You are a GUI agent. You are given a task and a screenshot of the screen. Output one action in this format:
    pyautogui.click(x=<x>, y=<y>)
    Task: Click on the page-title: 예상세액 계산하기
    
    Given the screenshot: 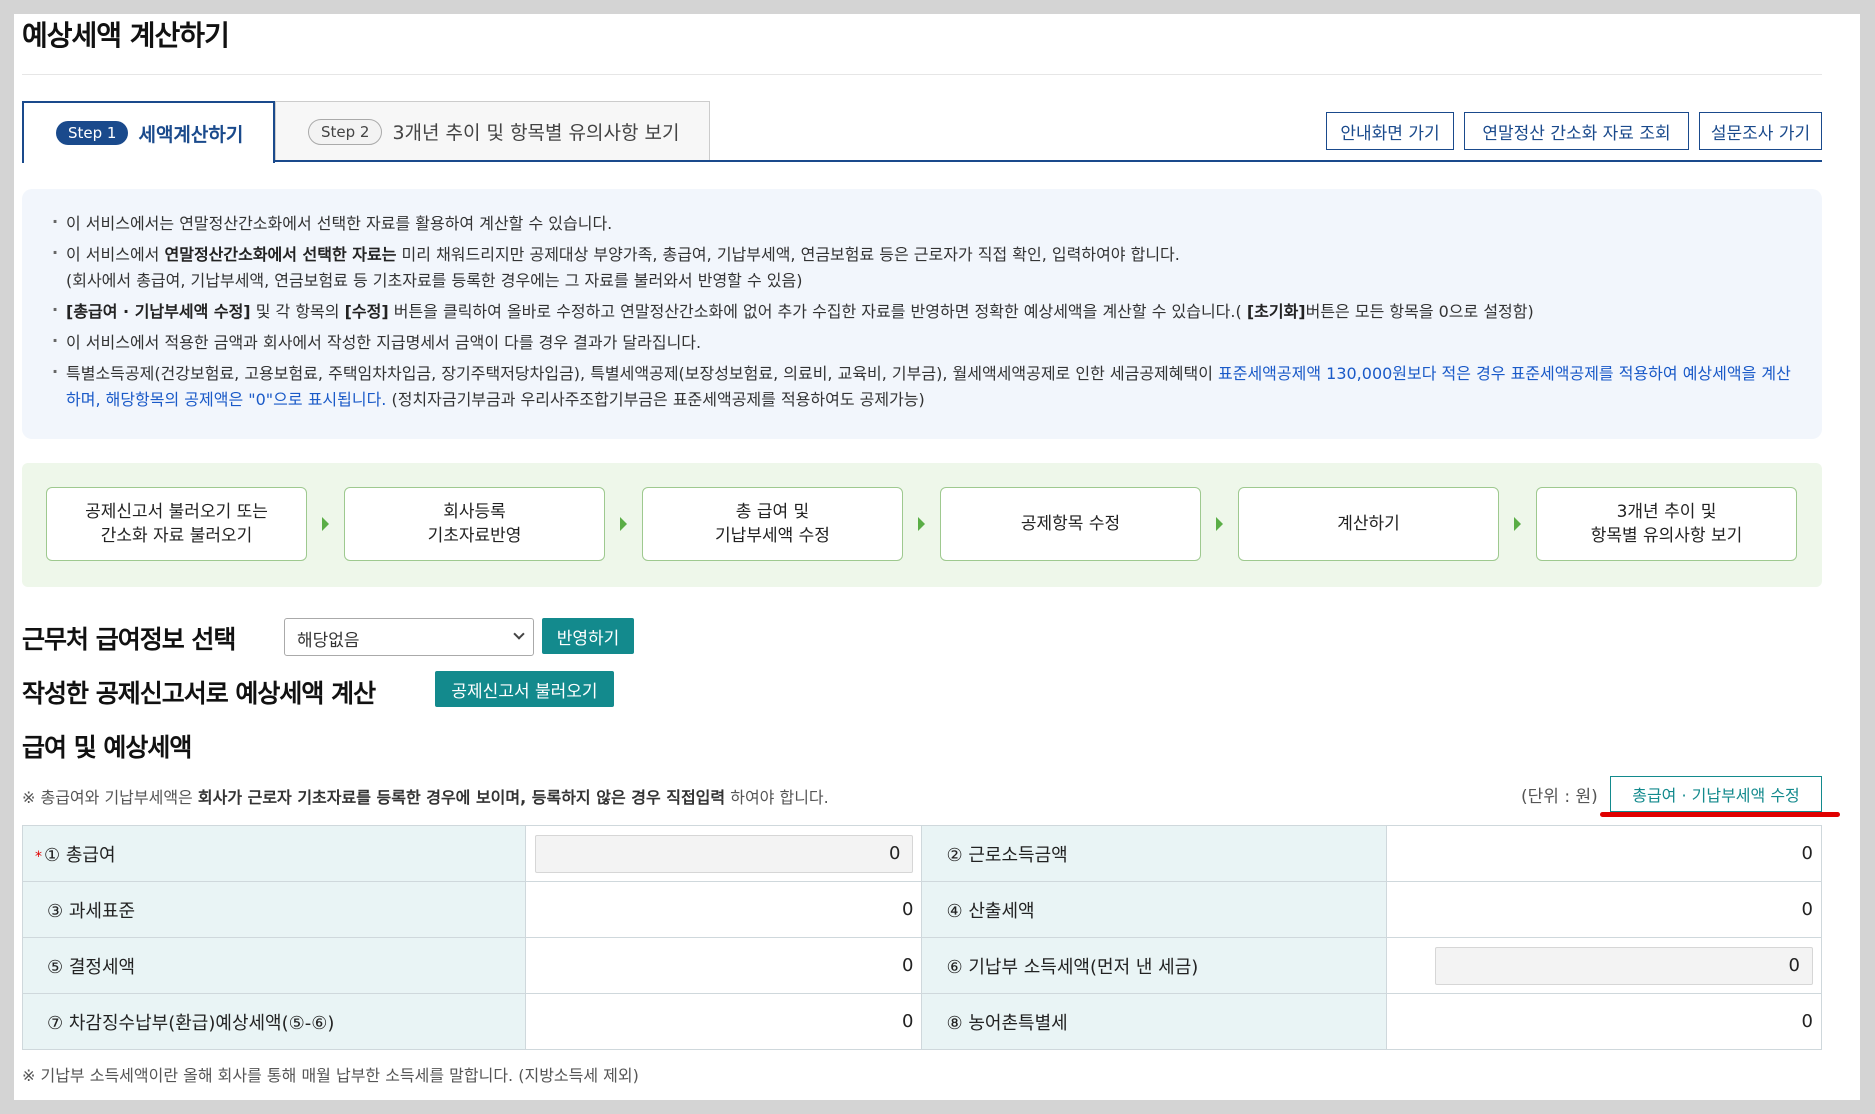 What is the action you would take?
    pyautogui.click(x=126, y=35)
    